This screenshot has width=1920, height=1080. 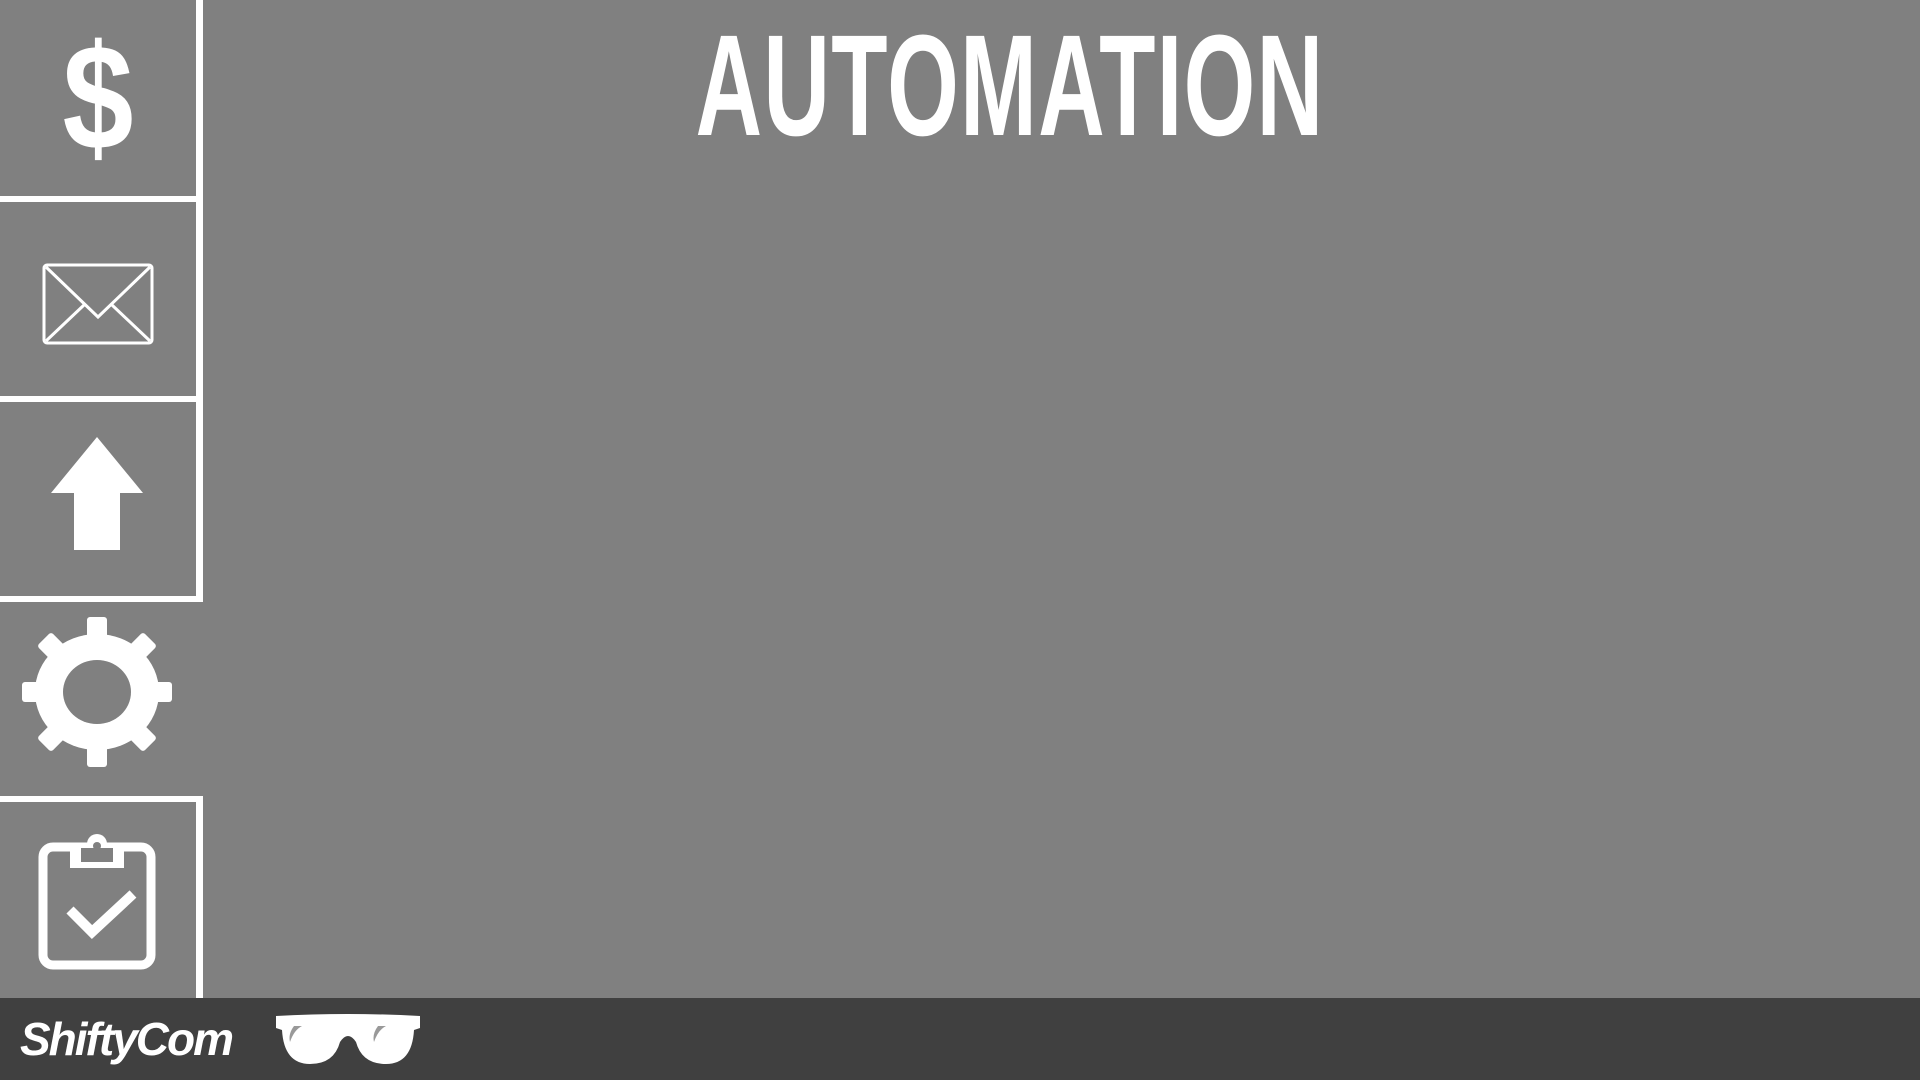 What do you see at coordinates (1010, 85) in the screenshot?
I see `page-title: AUTOMATION` at bounding box center [1010, 85].